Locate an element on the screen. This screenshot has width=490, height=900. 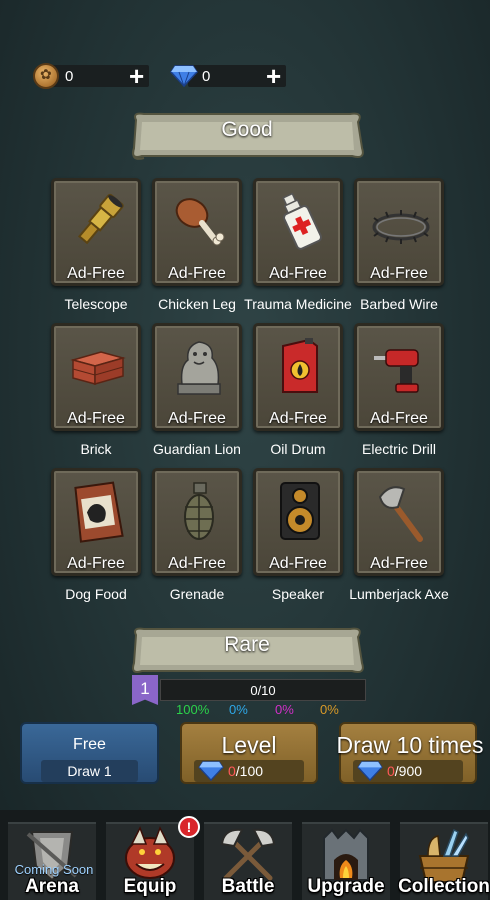
grenade-icon is located at coordinates (199, 511).